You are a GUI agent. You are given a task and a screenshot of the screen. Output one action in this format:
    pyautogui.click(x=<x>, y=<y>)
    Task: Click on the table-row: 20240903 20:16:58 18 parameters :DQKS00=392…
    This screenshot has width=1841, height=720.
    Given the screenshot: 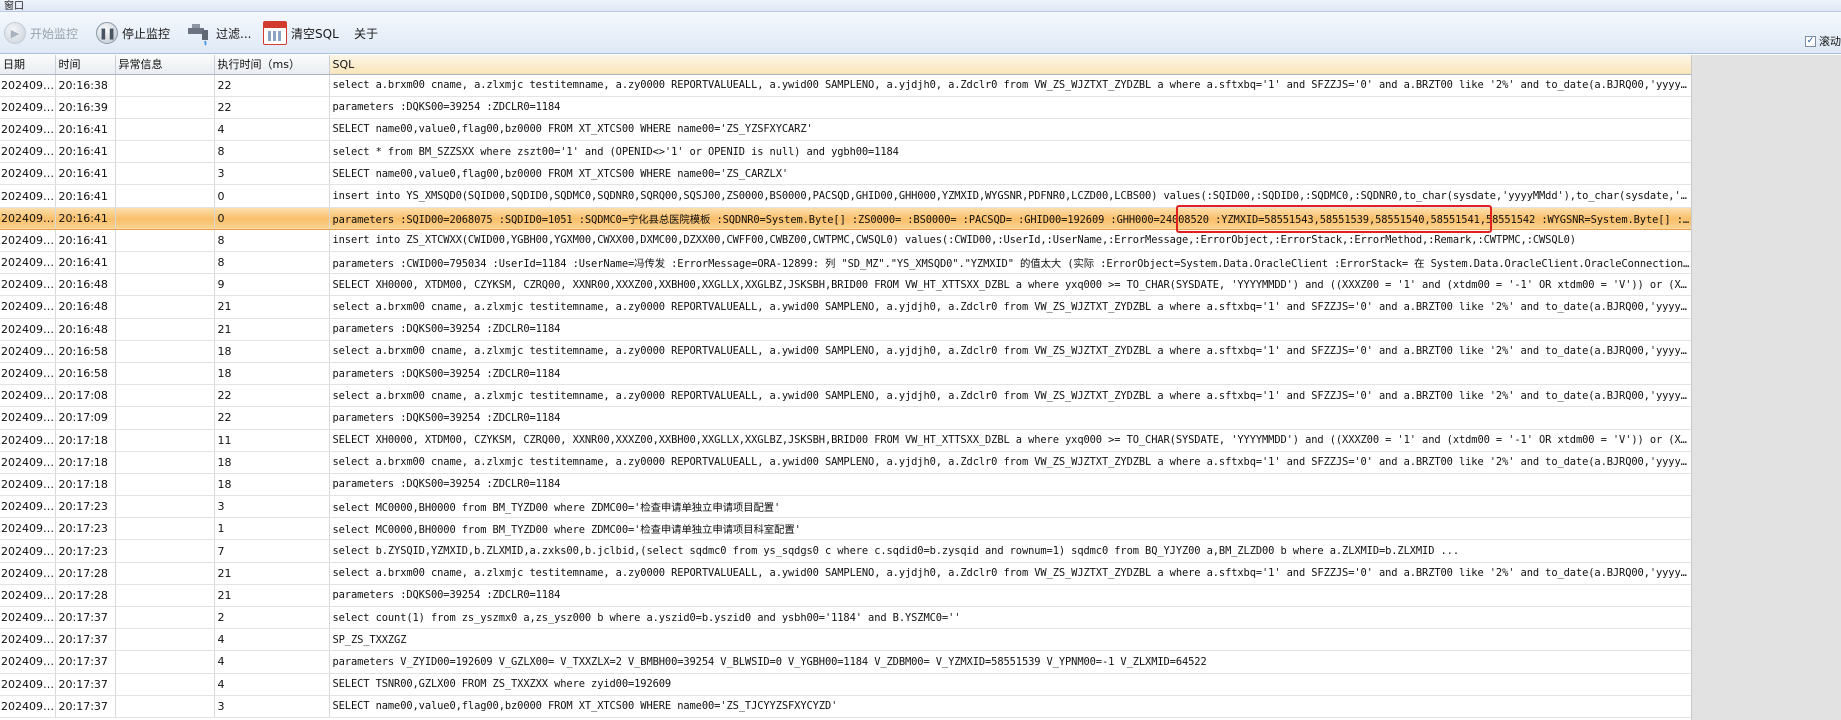 What is the action you would take?
    pyautogui.click(x=845, y=374)
    